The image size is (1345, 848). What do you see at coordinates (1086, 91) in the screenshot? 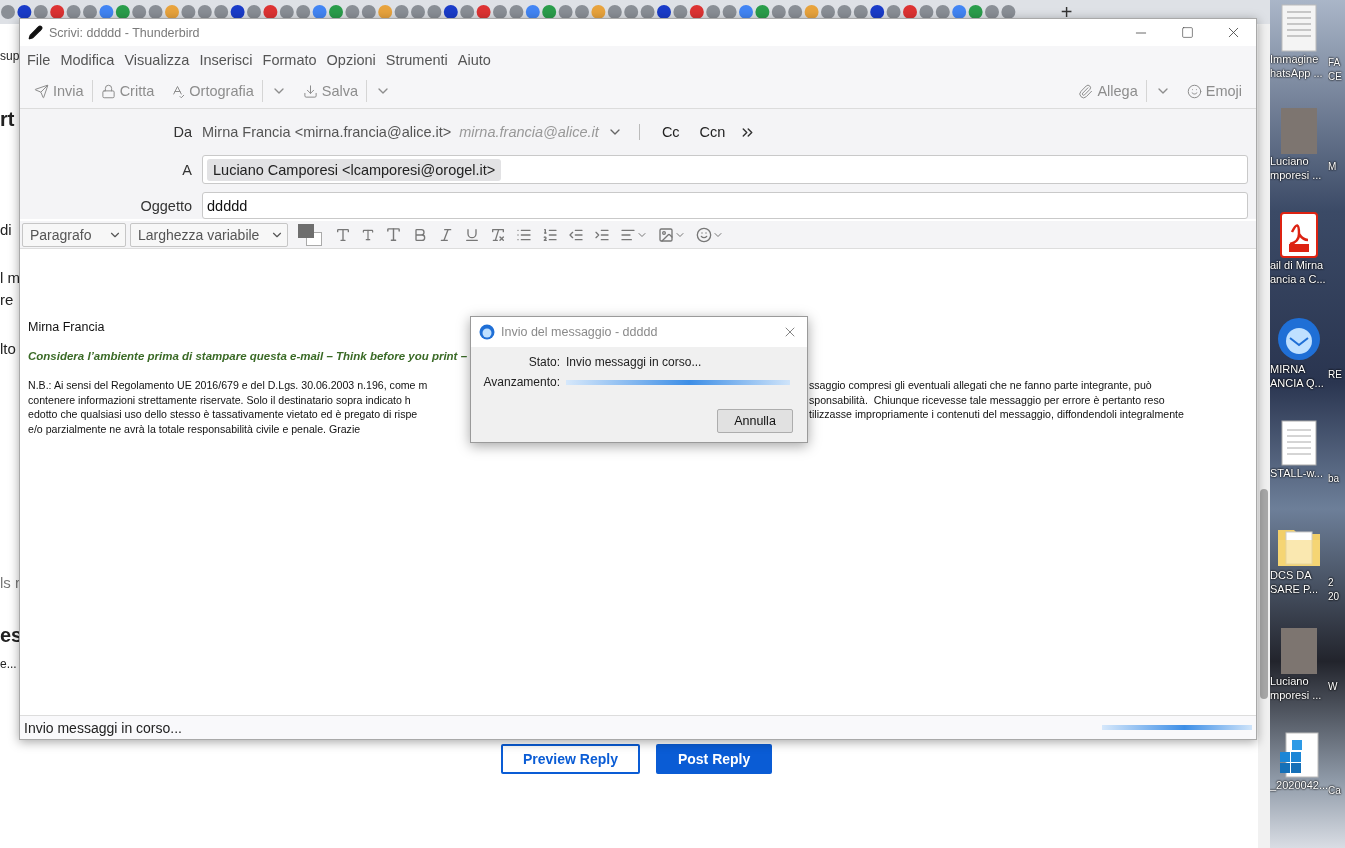
I see `attach-icon` at bounding box center [1086, 91].